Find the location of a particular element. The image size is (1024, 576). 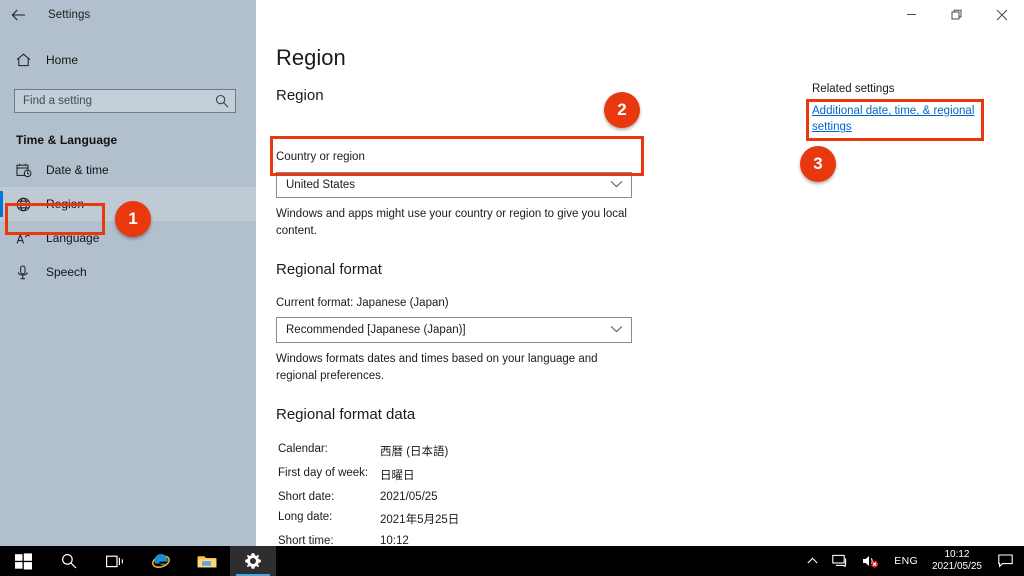

language-icon is located at coordinates (29, 238).